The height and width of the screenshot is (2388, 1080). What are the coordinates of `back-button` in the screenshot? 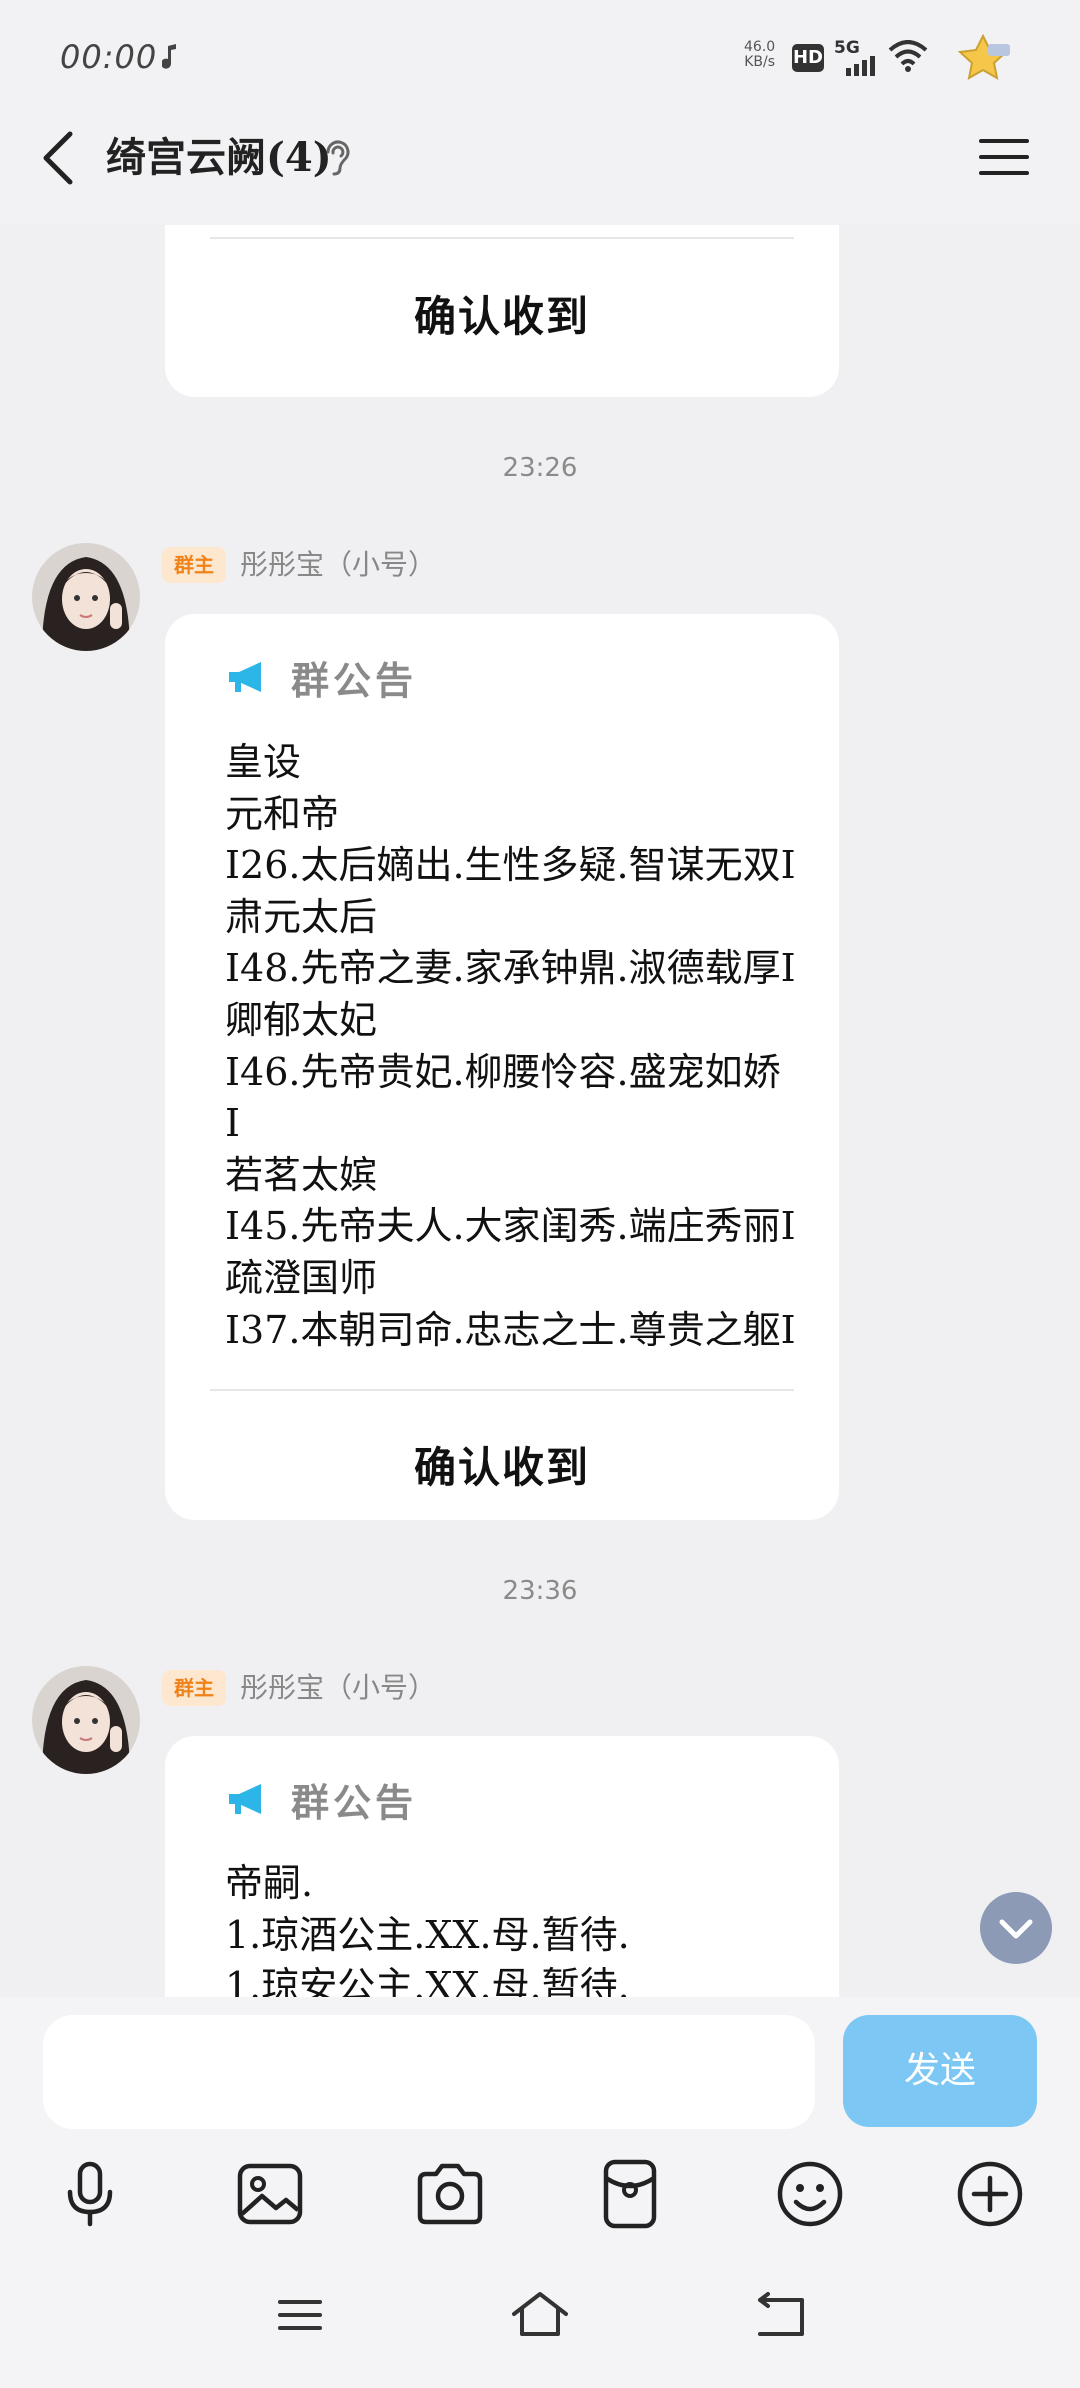 It's located at (61, 158).